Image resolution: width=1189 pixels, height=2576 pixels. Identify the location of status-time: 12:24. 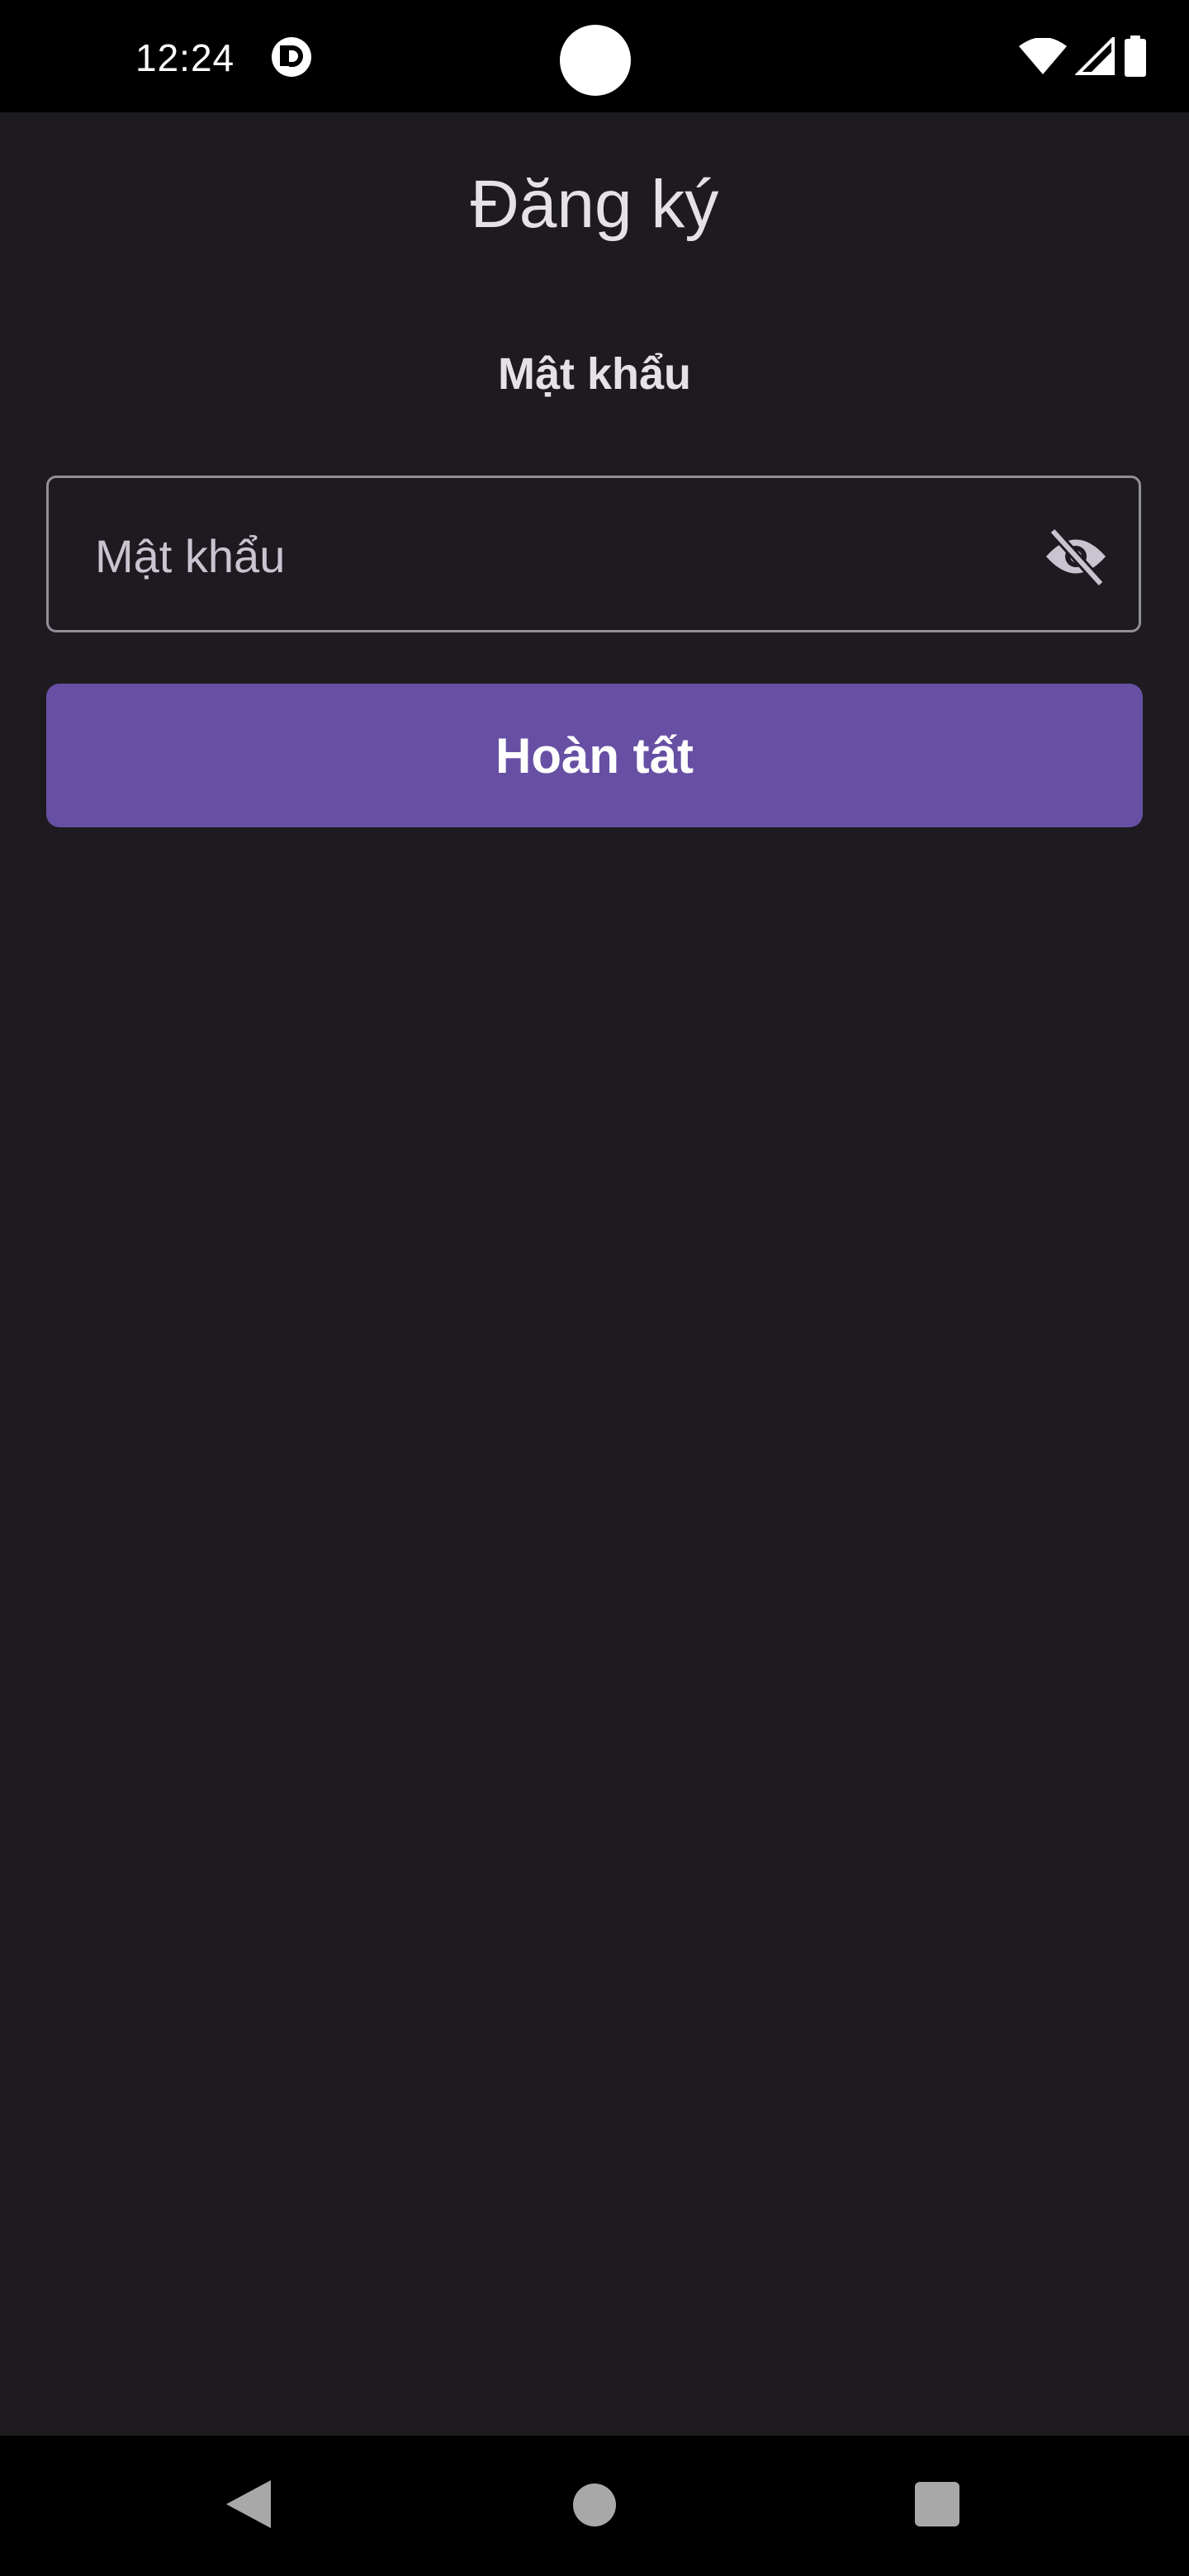
(185, 57).